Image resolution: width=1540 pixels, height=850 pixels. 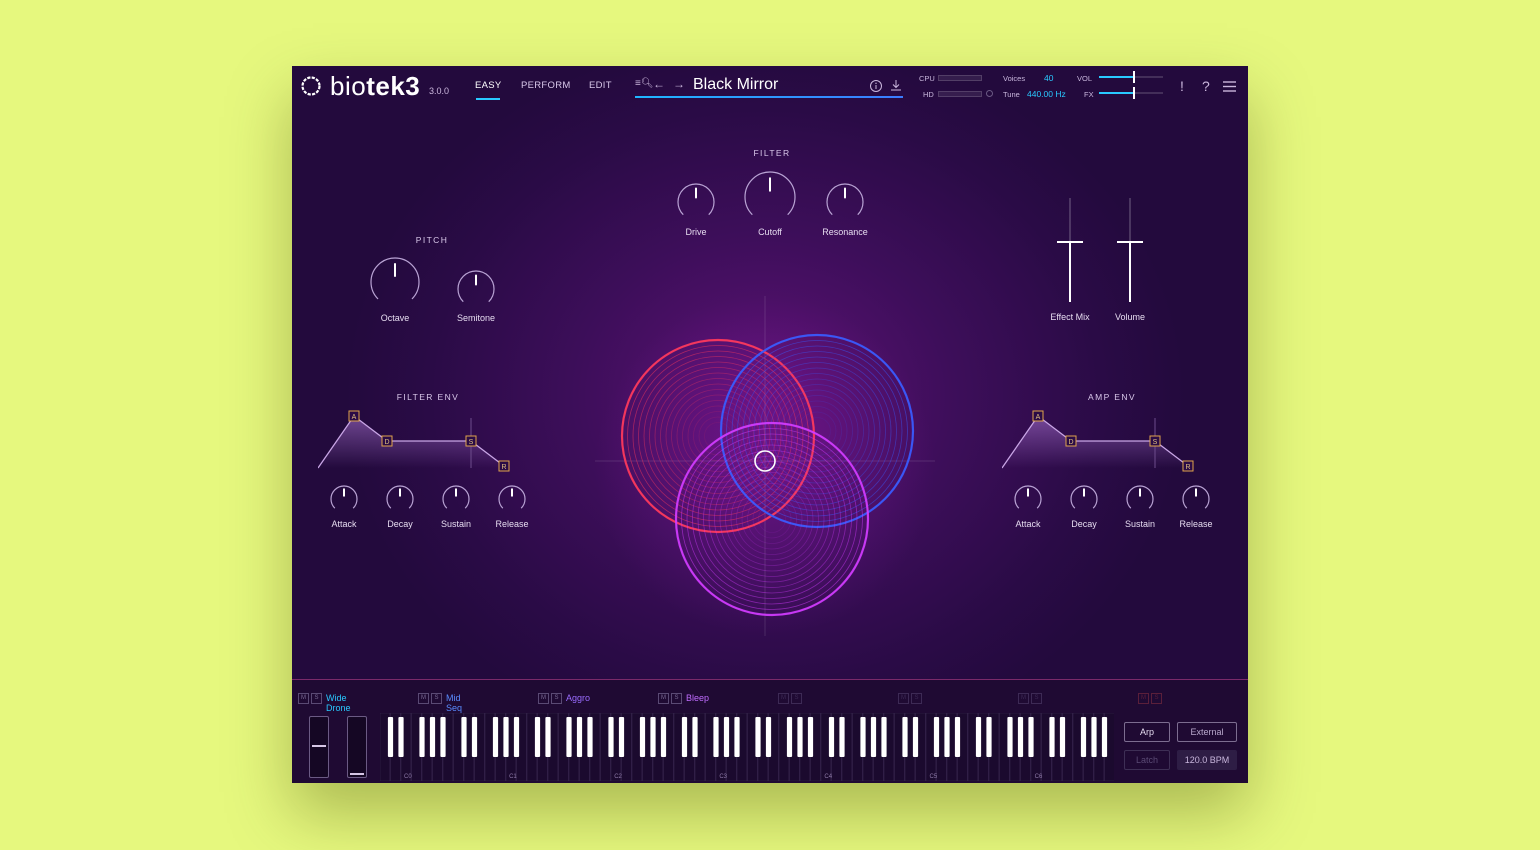 What do you see at coordinates (354, 416) in the screenshot?
I see `filter-env-attack-point: A` at bounding box center [354, 416].